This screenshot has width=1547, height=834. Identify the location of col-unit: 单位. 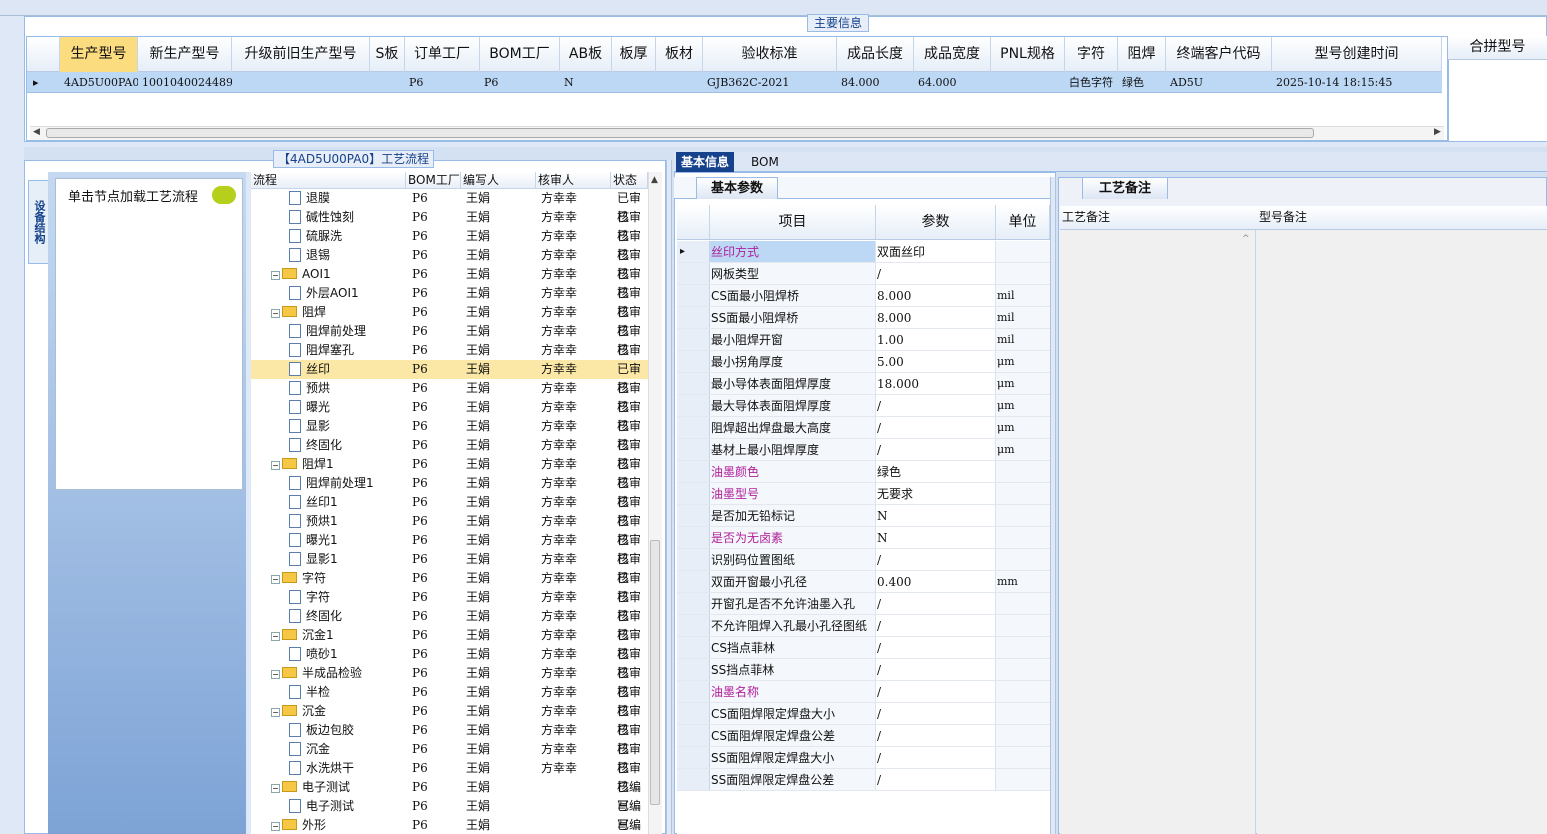
(1023, 222).